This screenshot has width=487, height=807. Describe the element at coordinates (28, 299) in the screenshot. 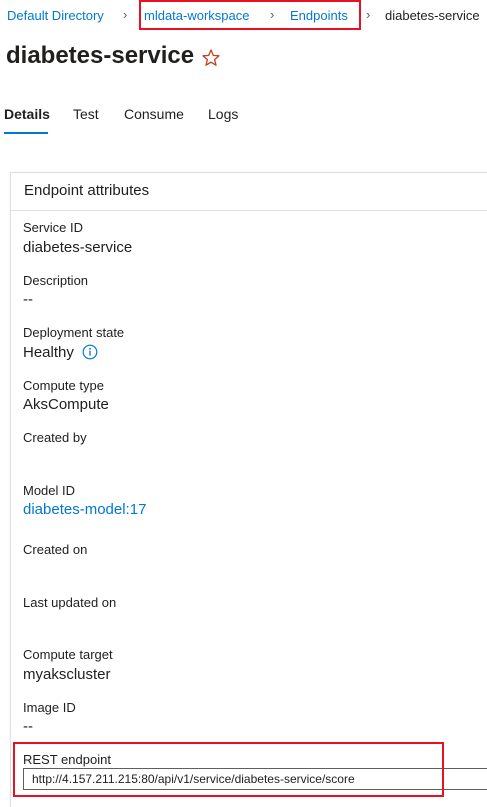

I see `description-value: --` at that location.